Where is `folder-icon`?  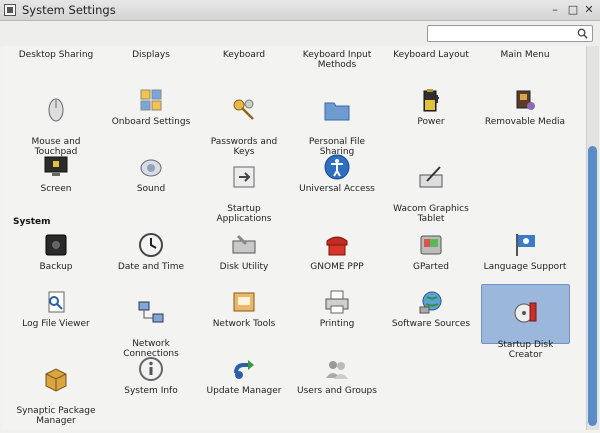
folder-icon is located at coordinates (337, 111).